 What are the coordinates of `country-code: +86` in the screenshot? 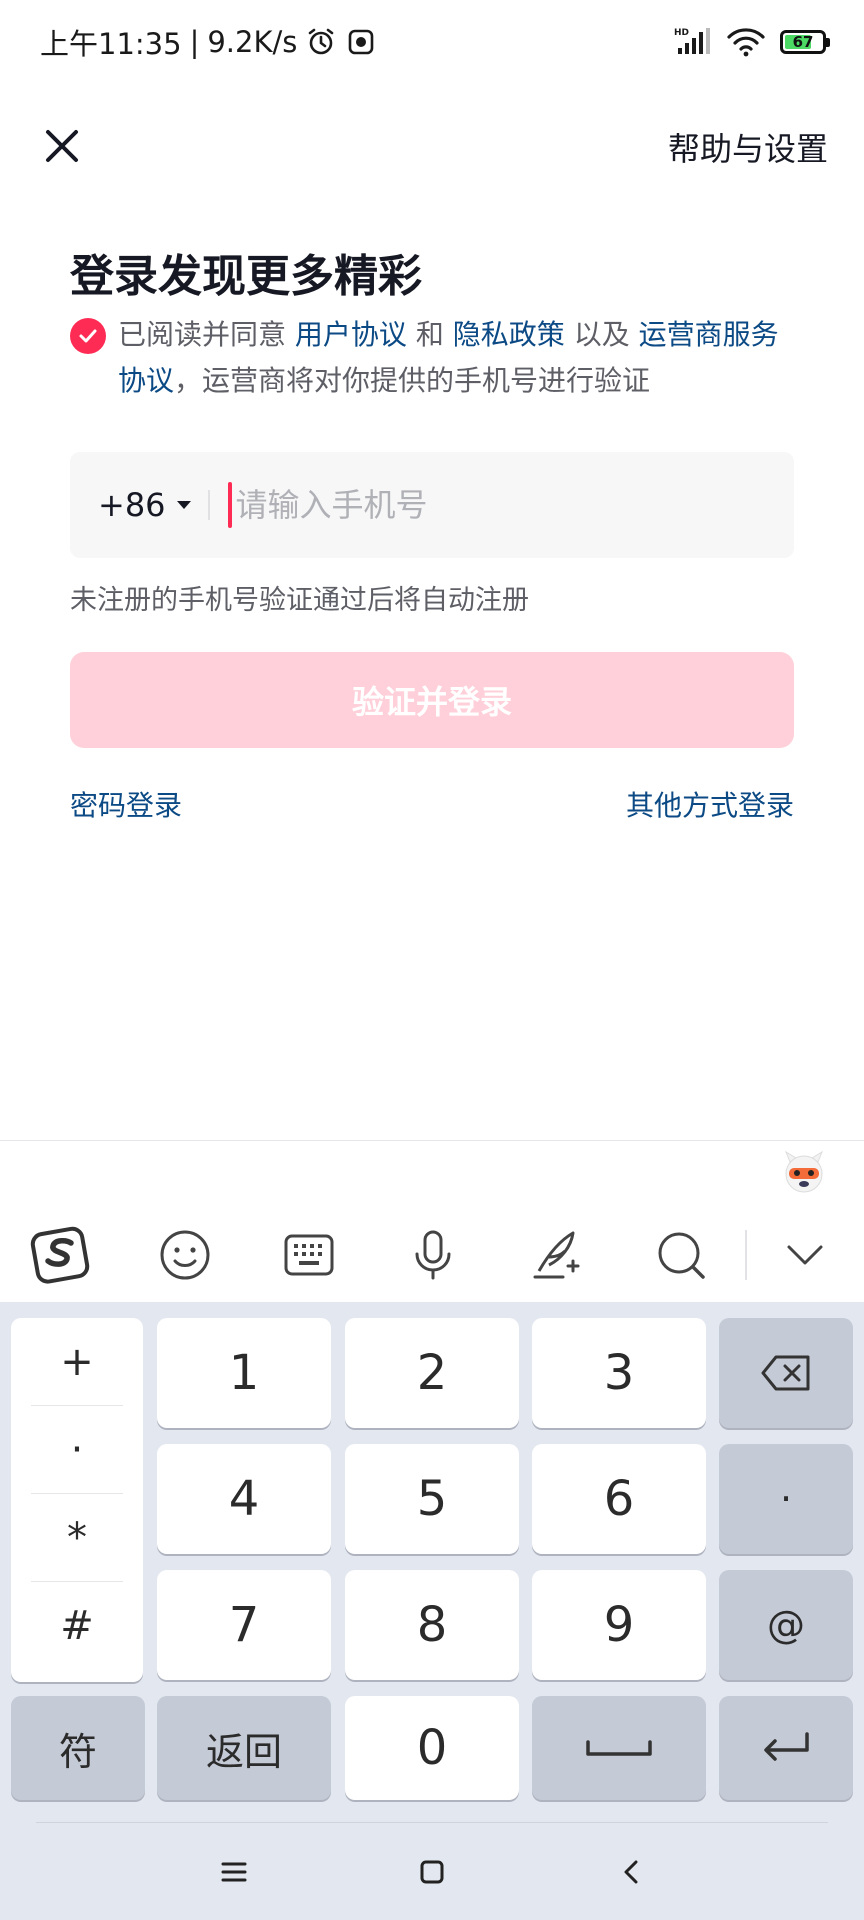 It's located at (132, 505).